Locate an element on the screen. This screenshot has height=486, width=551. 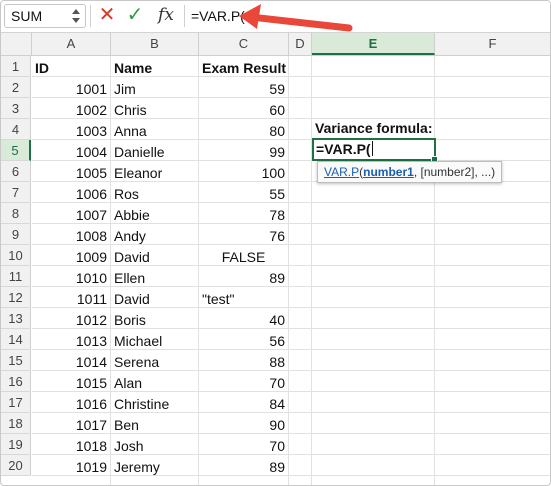
cell-exam-result: 78 is located at coordinates (242, 215).